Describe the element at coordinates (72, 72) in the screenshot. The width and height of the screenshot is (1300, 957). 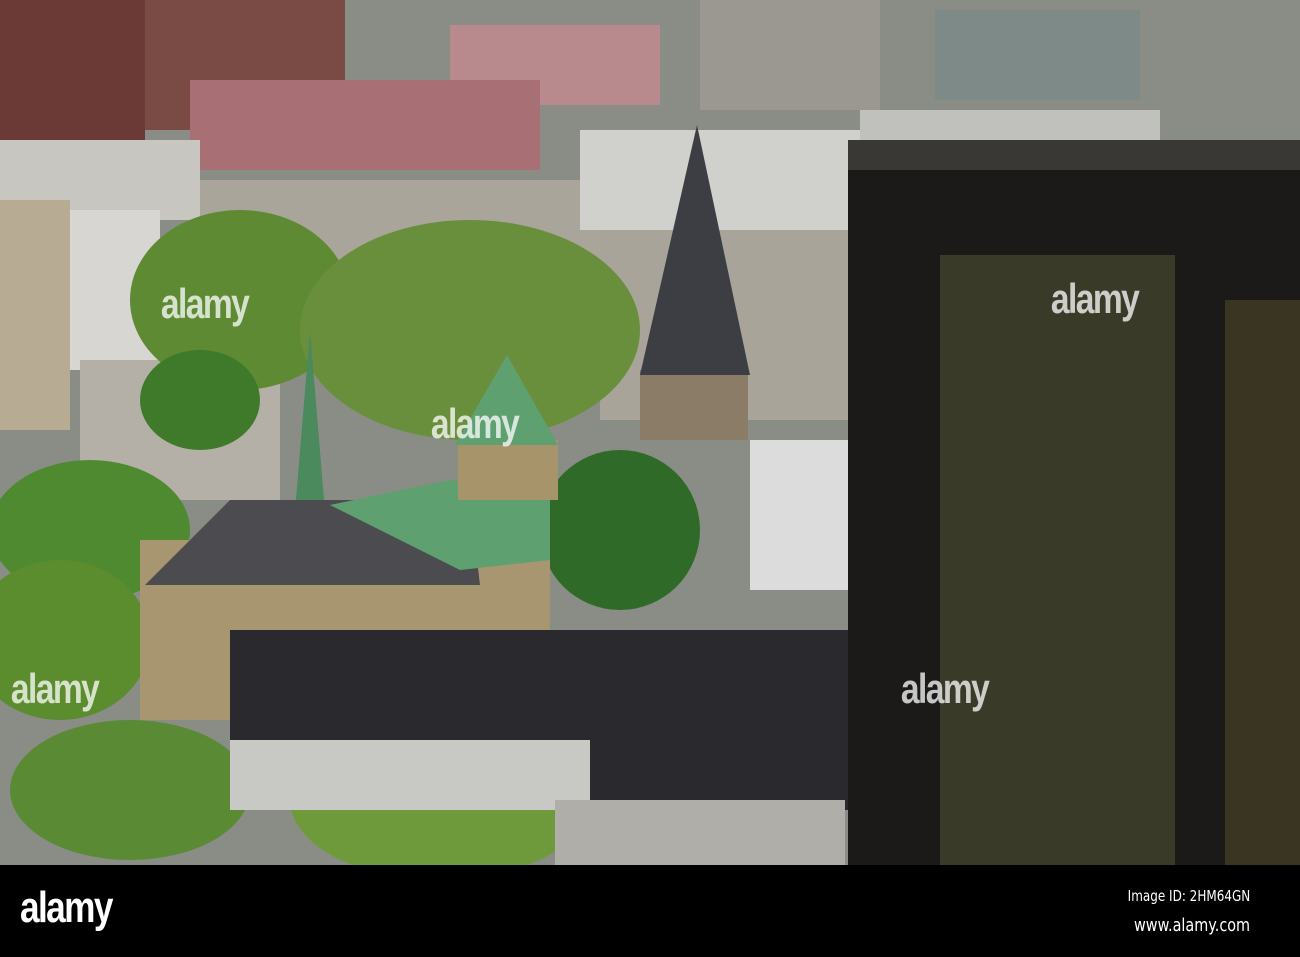
I see `brick-building` at that location.